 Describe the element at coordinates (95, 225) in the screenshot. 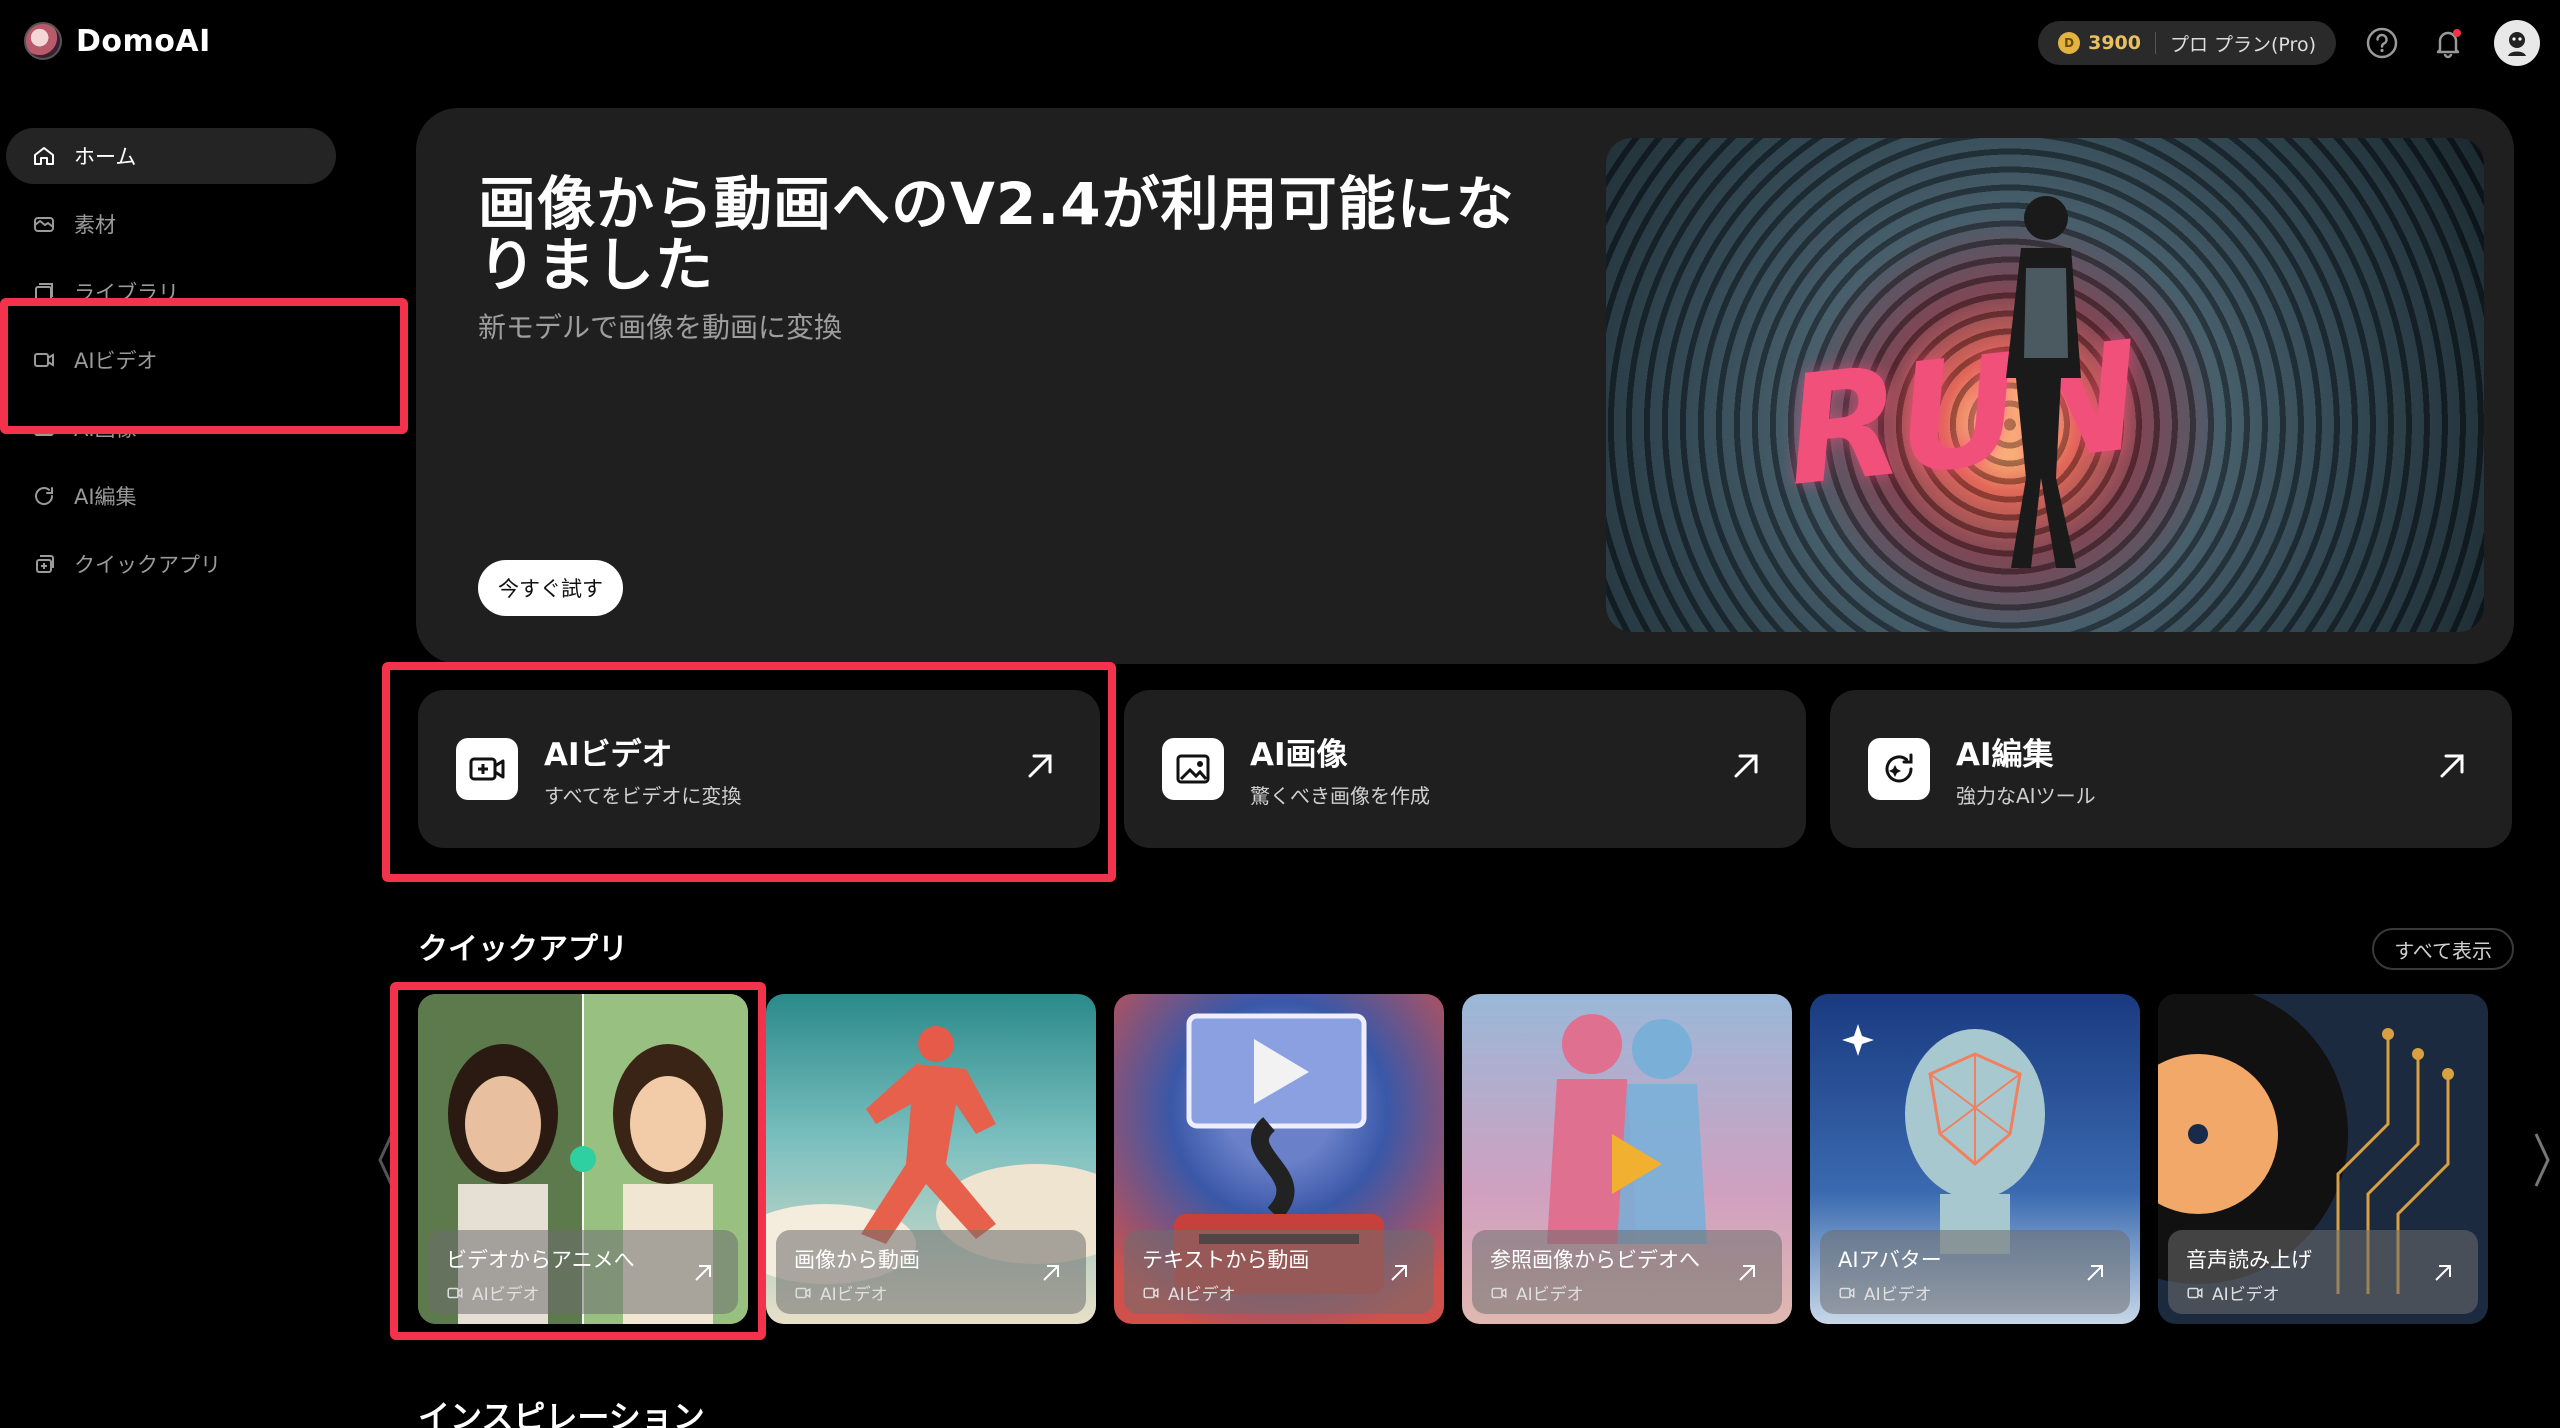

I see `sidebar-item-label: 素材` at that location.